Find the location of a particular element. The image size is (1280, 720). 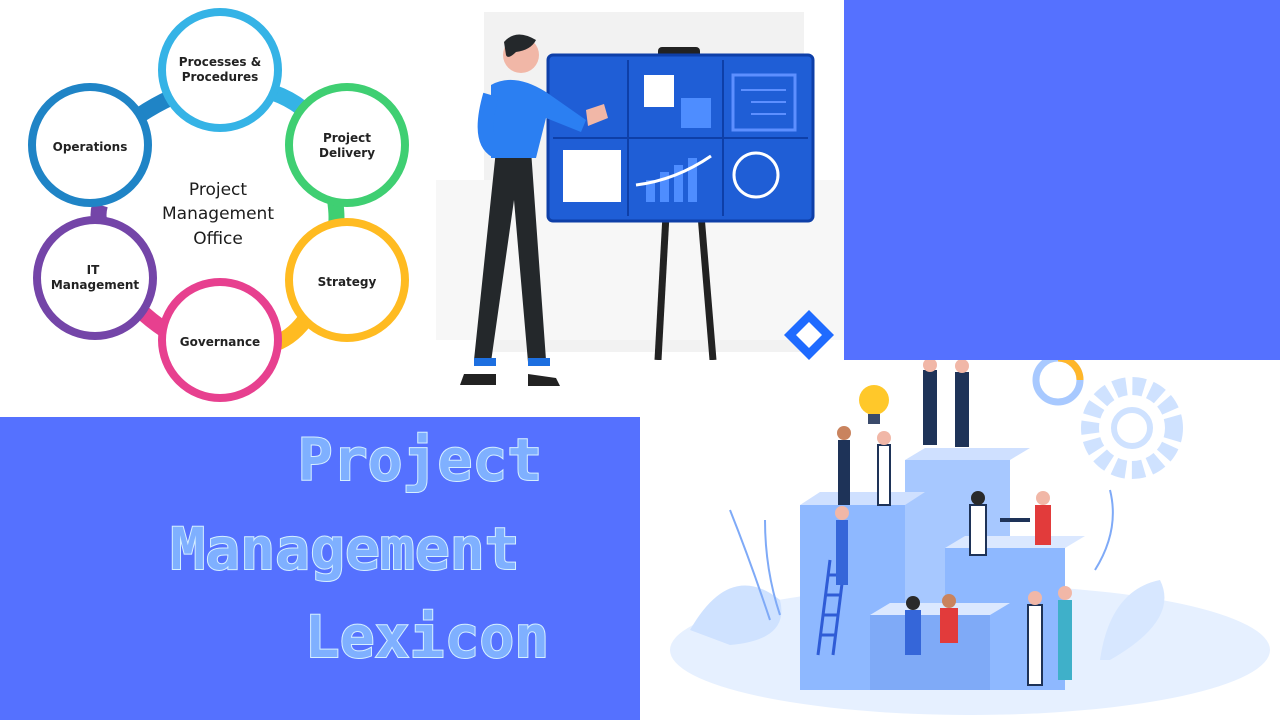

pmo-node-strategy: Strategy is located at coordinates (347, 280).